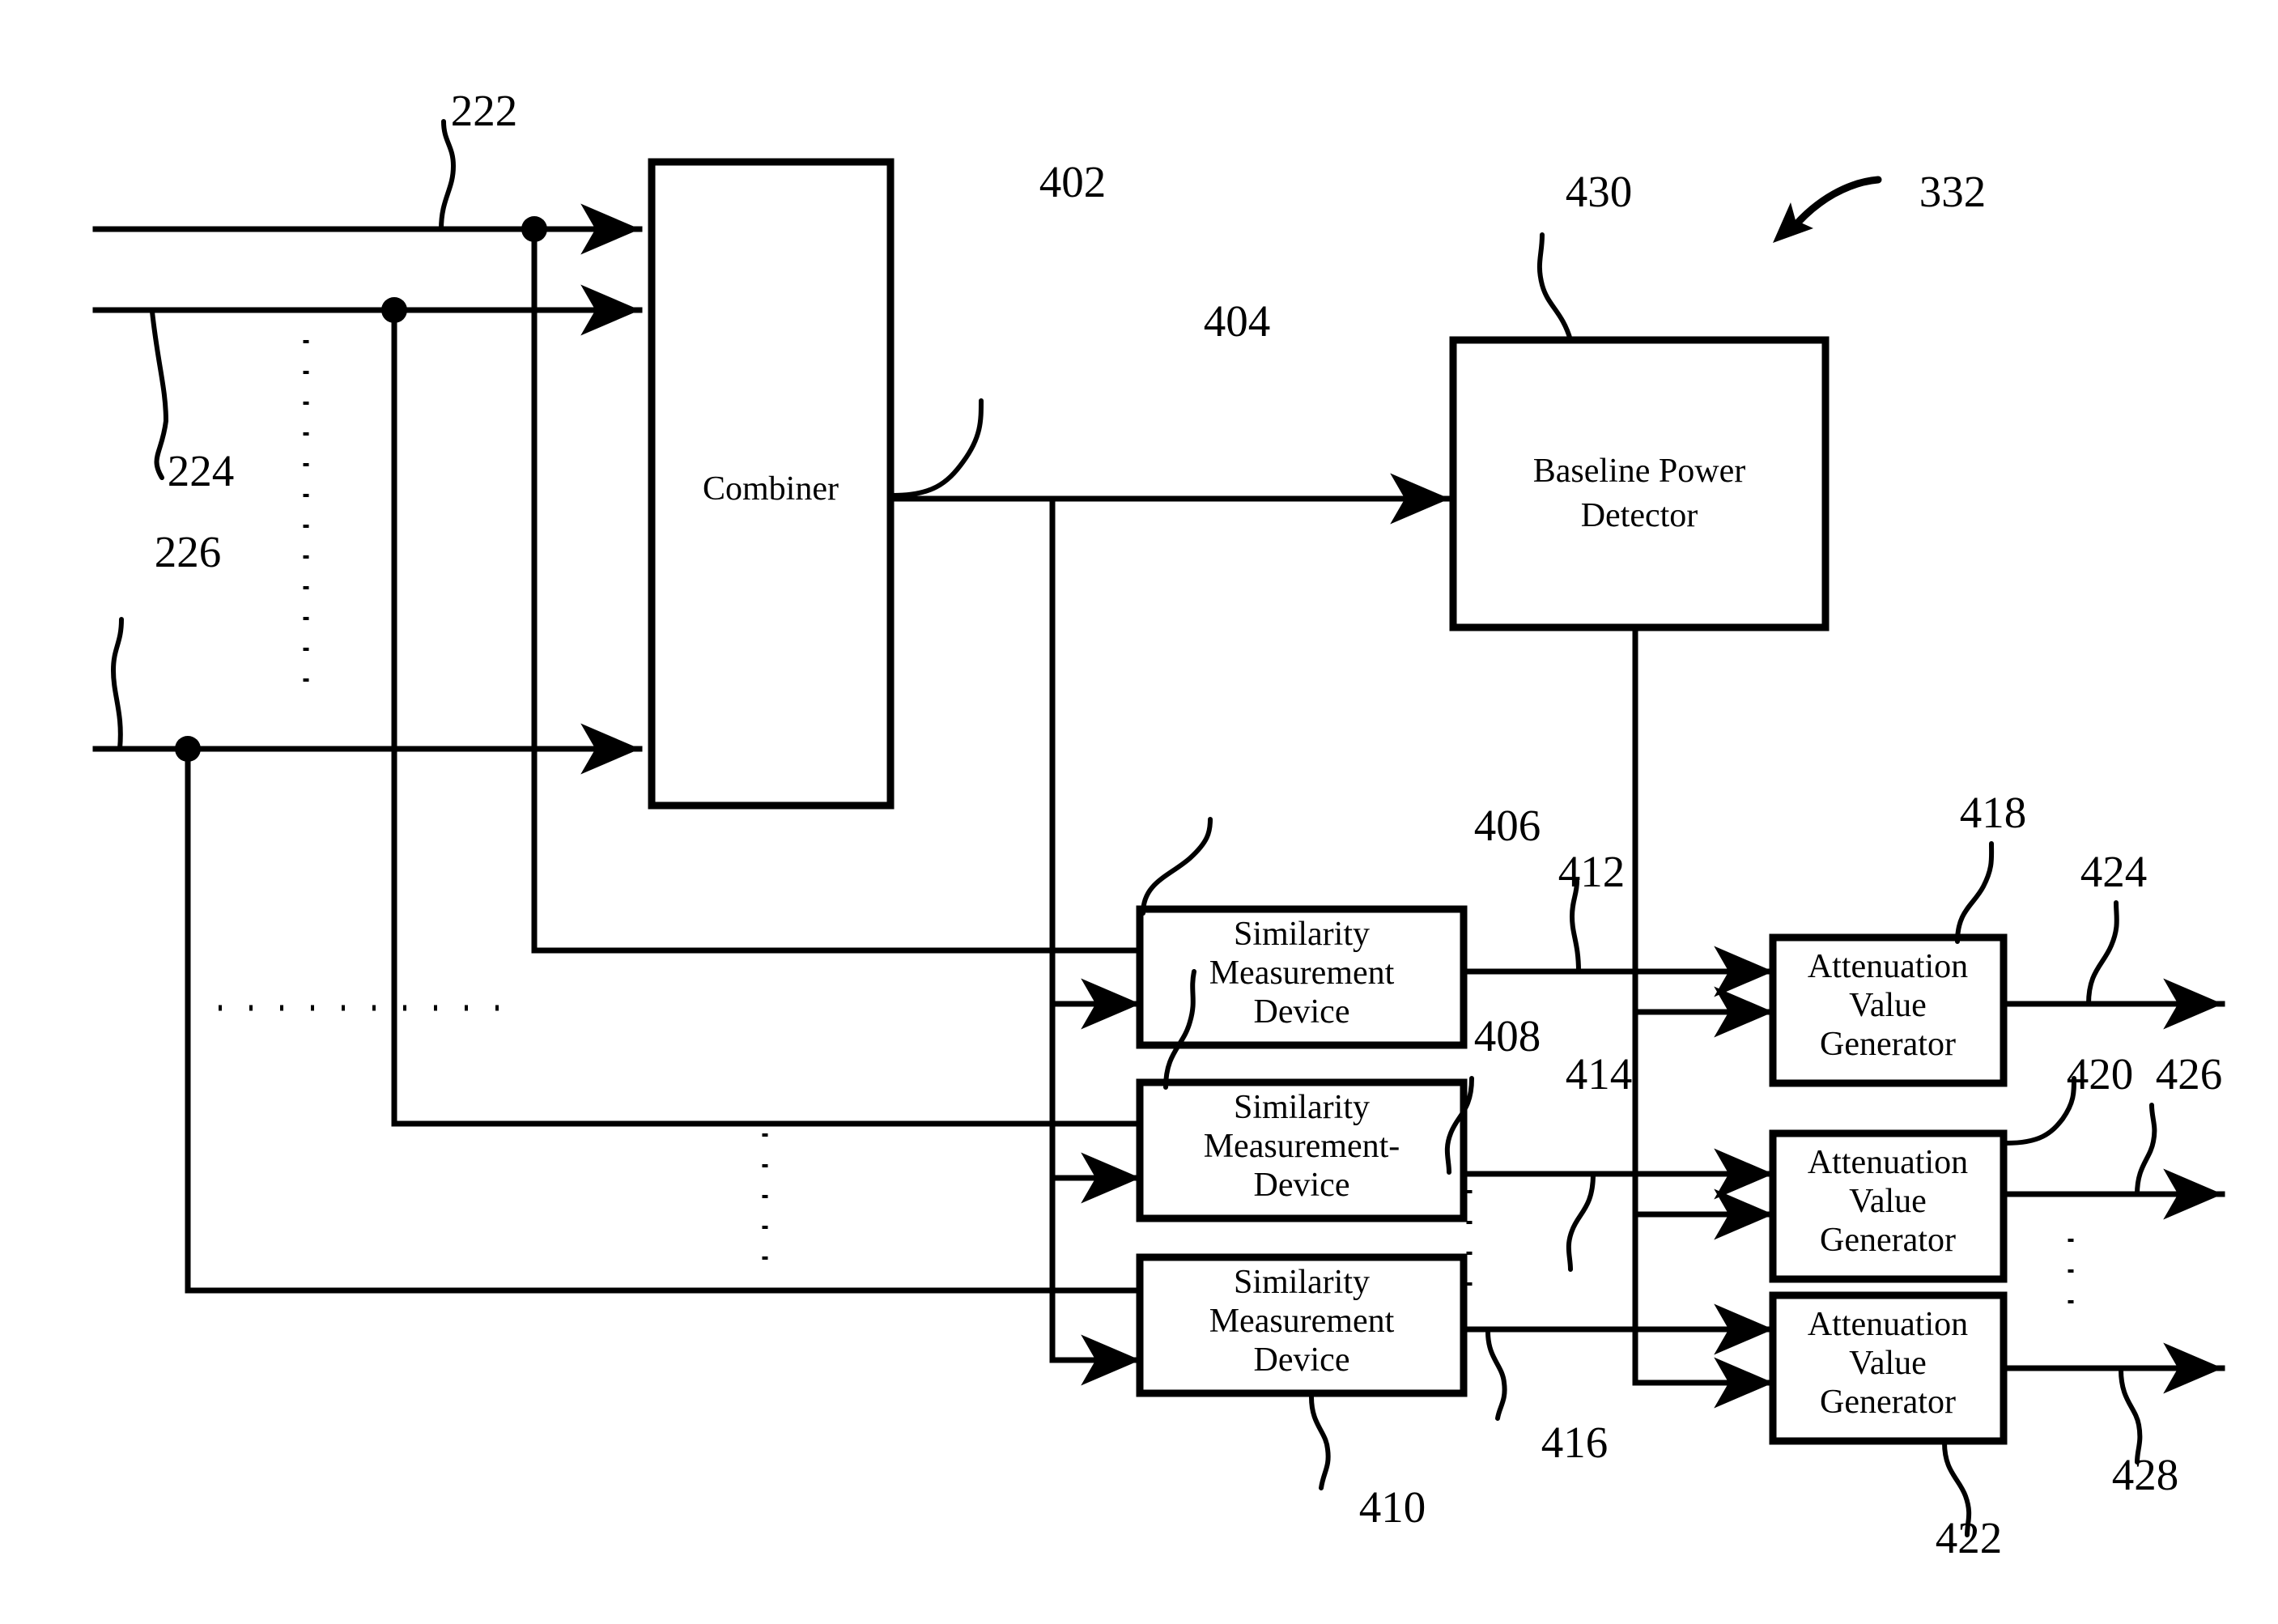 The image size is (2278, 1624). Describe the element at coordinates (1993, 812) in the screenshot. I see `ref-418: 418` at that location.